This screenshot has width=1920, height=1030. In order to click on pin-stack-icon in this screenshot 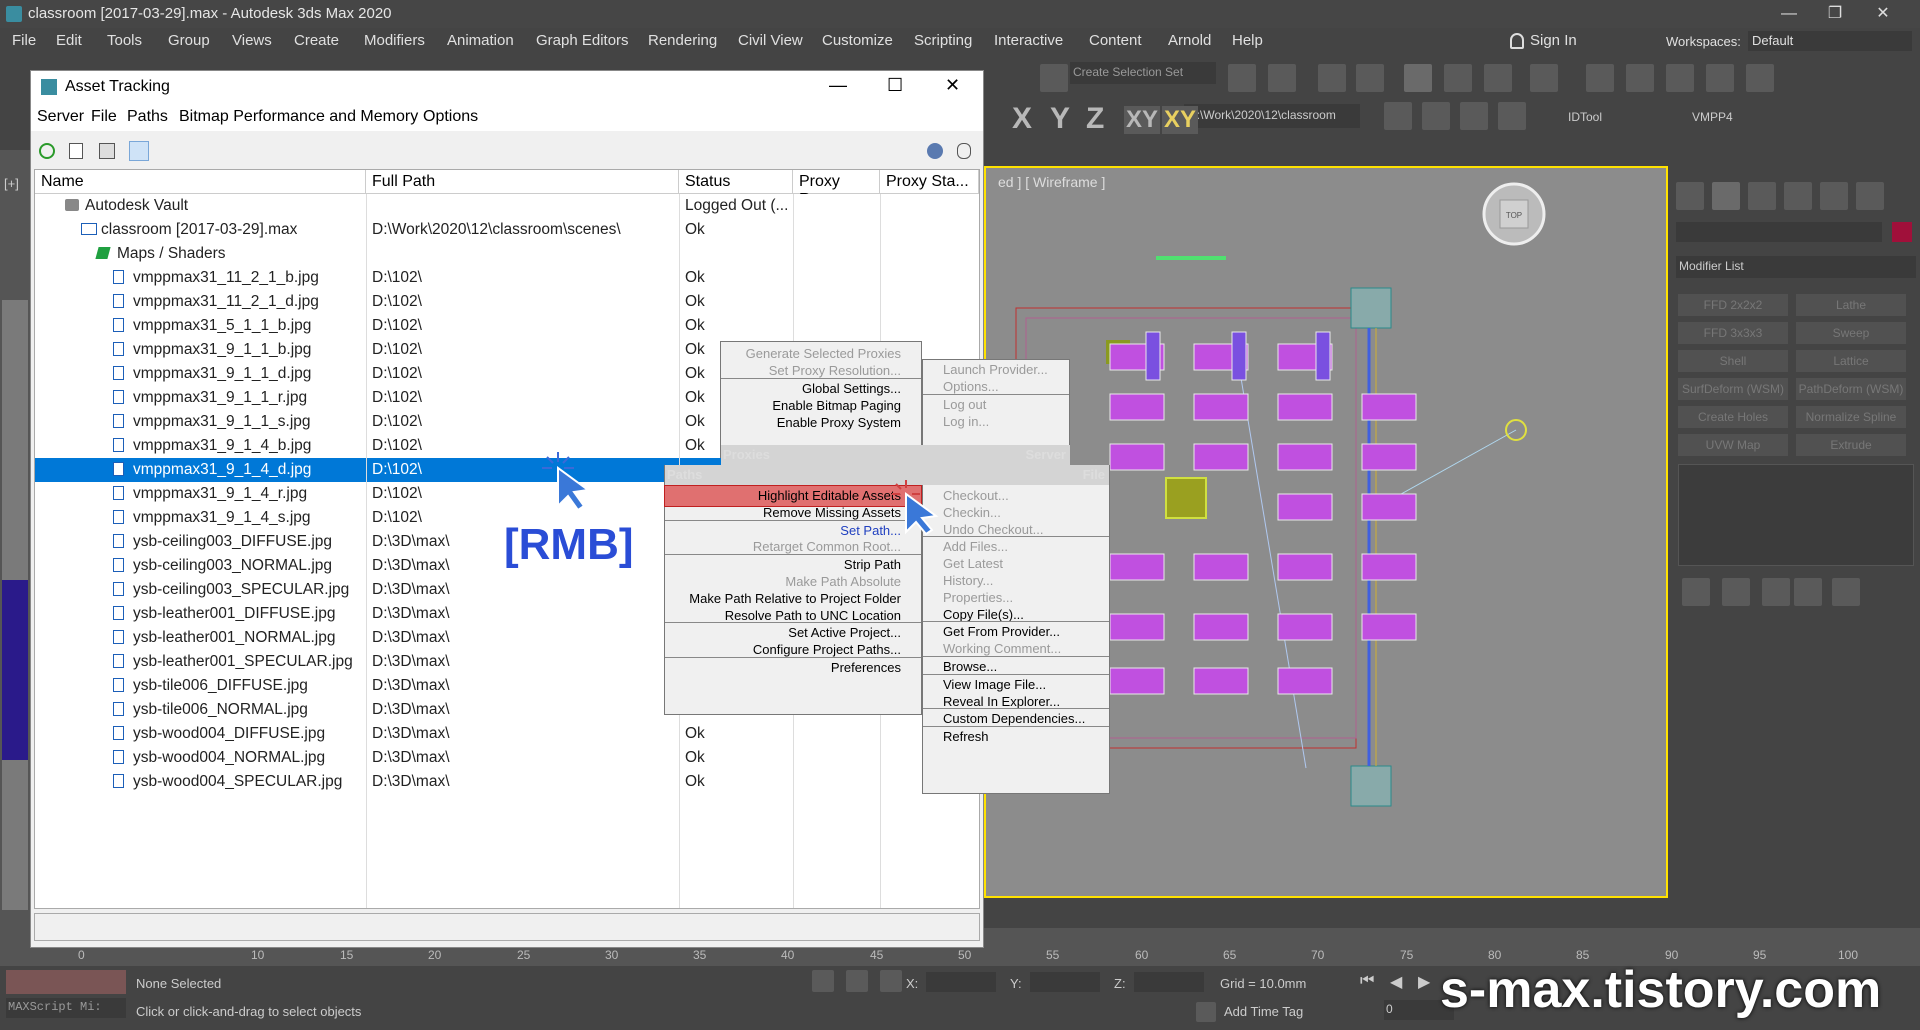, I will do `click(1696, 592)`.